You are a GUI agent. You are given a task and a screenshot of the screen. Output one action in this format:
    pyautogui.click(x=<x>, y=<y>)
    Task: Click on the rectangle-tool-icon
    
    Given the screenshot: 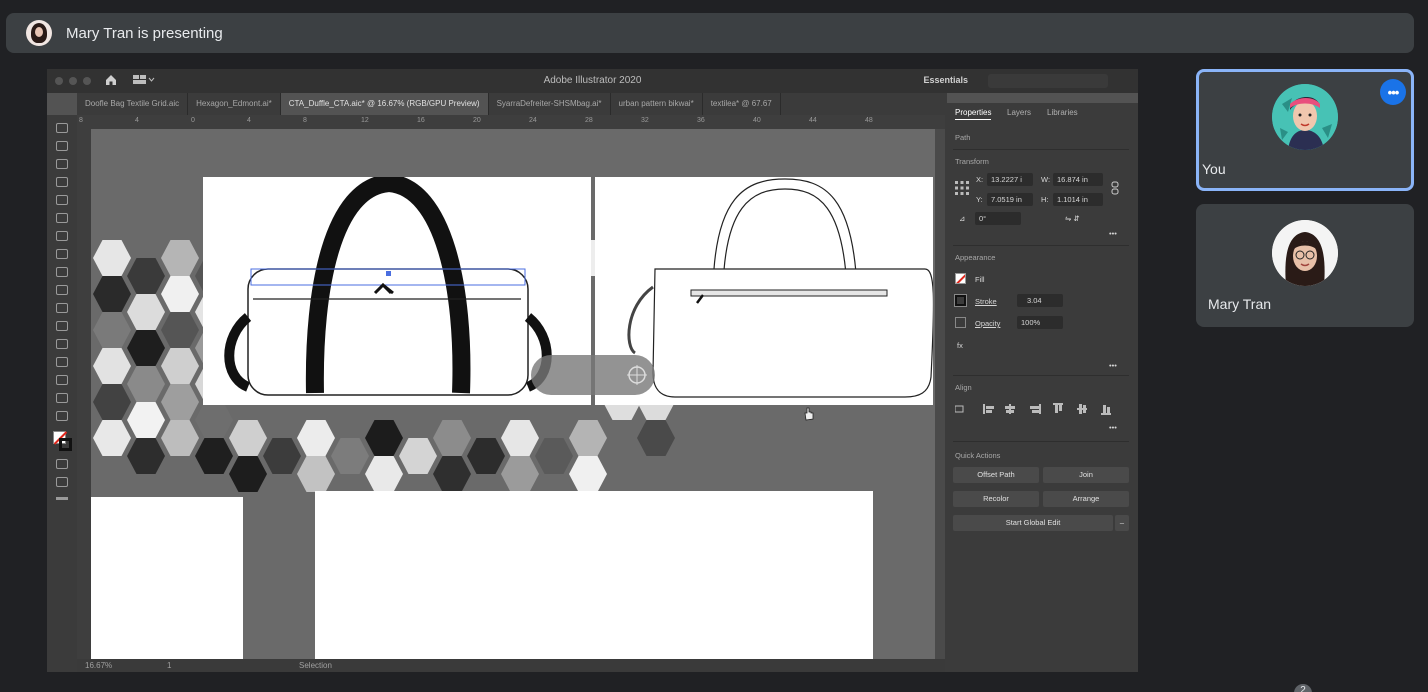 What is the action you would take?
    pyautogui.click(x=62, y=200)
    